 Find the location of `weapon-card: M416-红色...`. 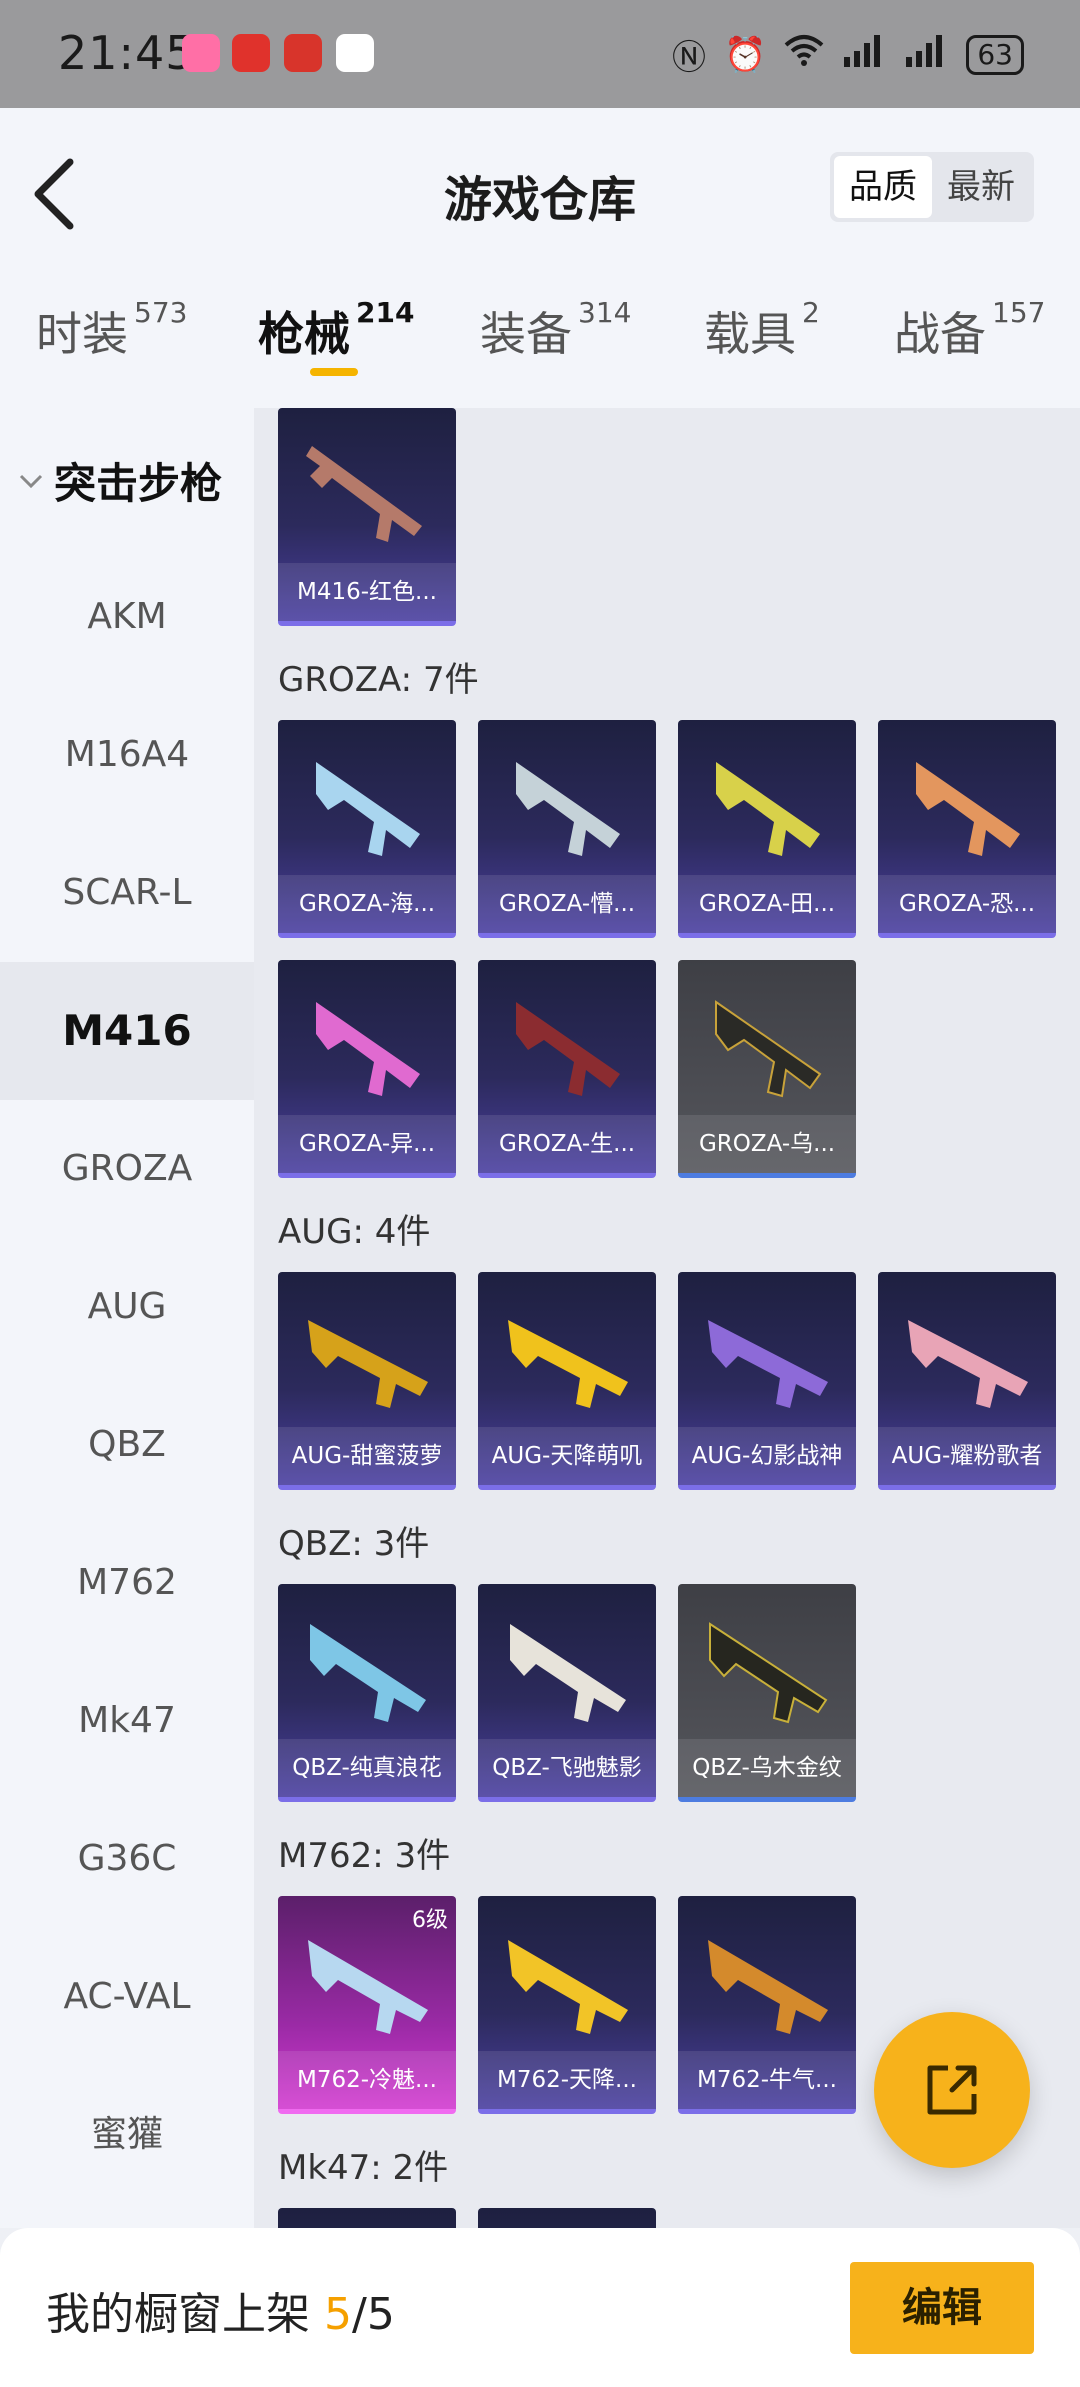

weapon-card: M416-红色... is located at coordinates (367, 517).